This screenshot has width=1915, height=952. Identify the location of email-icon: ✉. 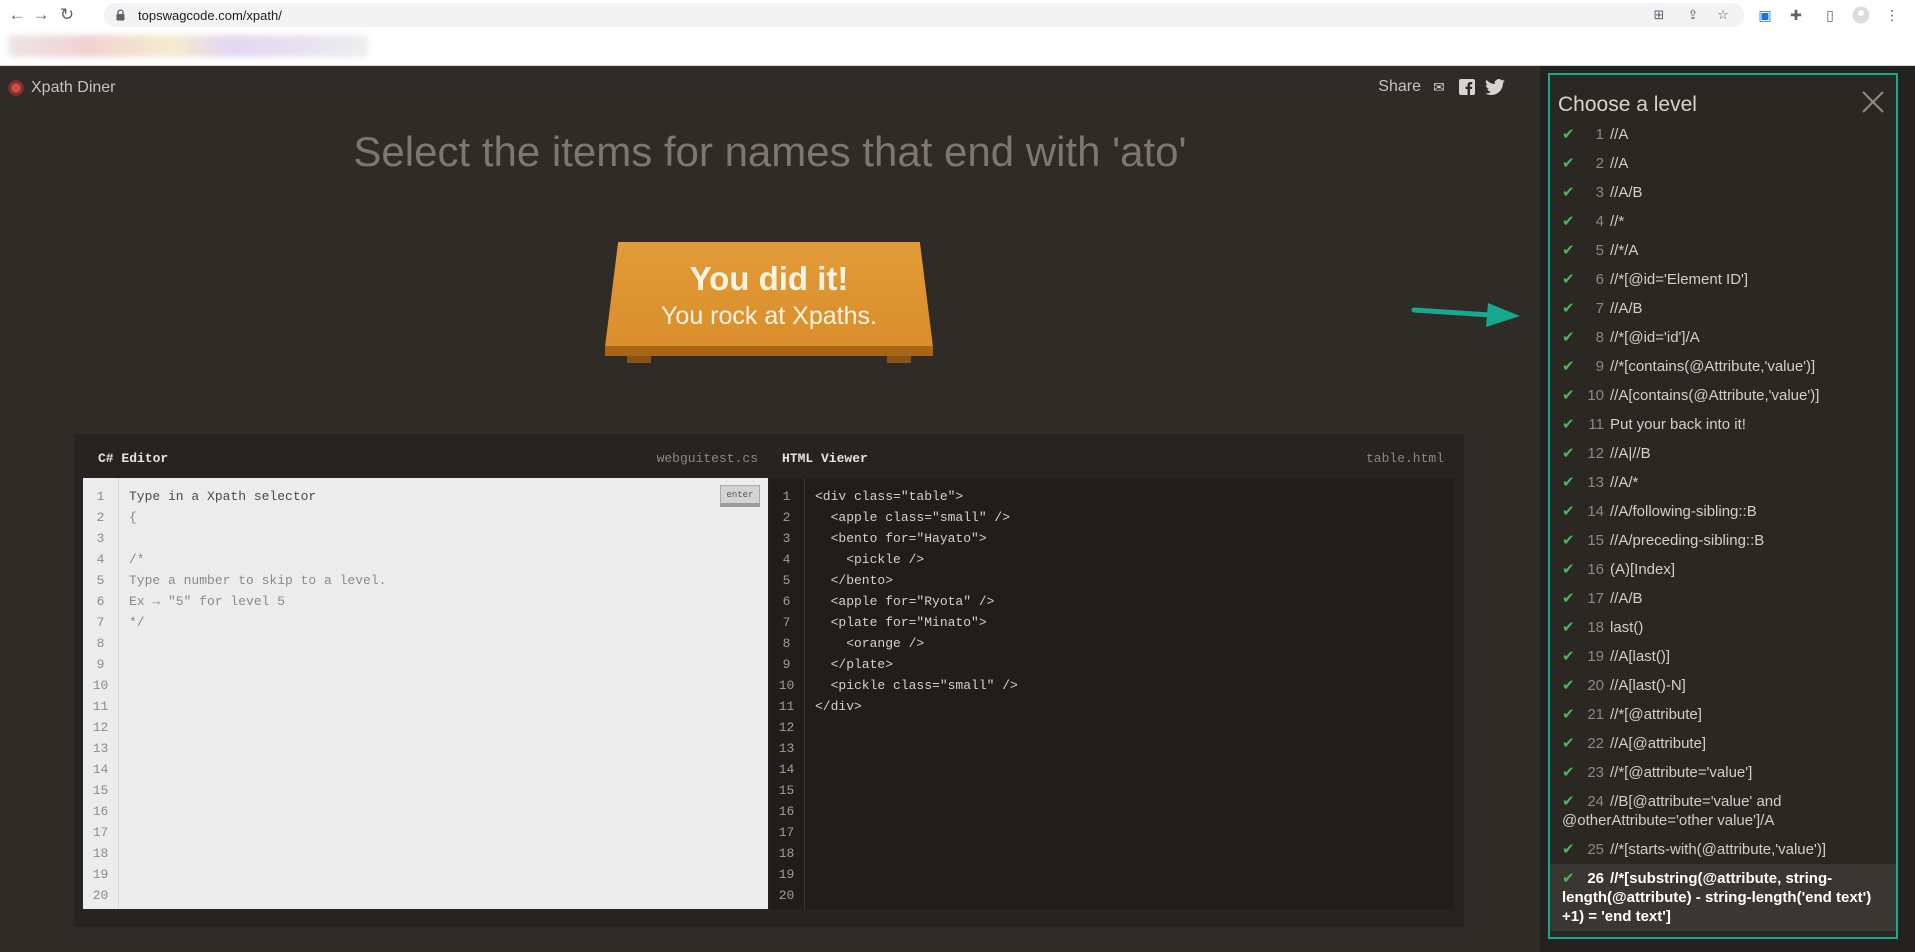
(1439, 87).